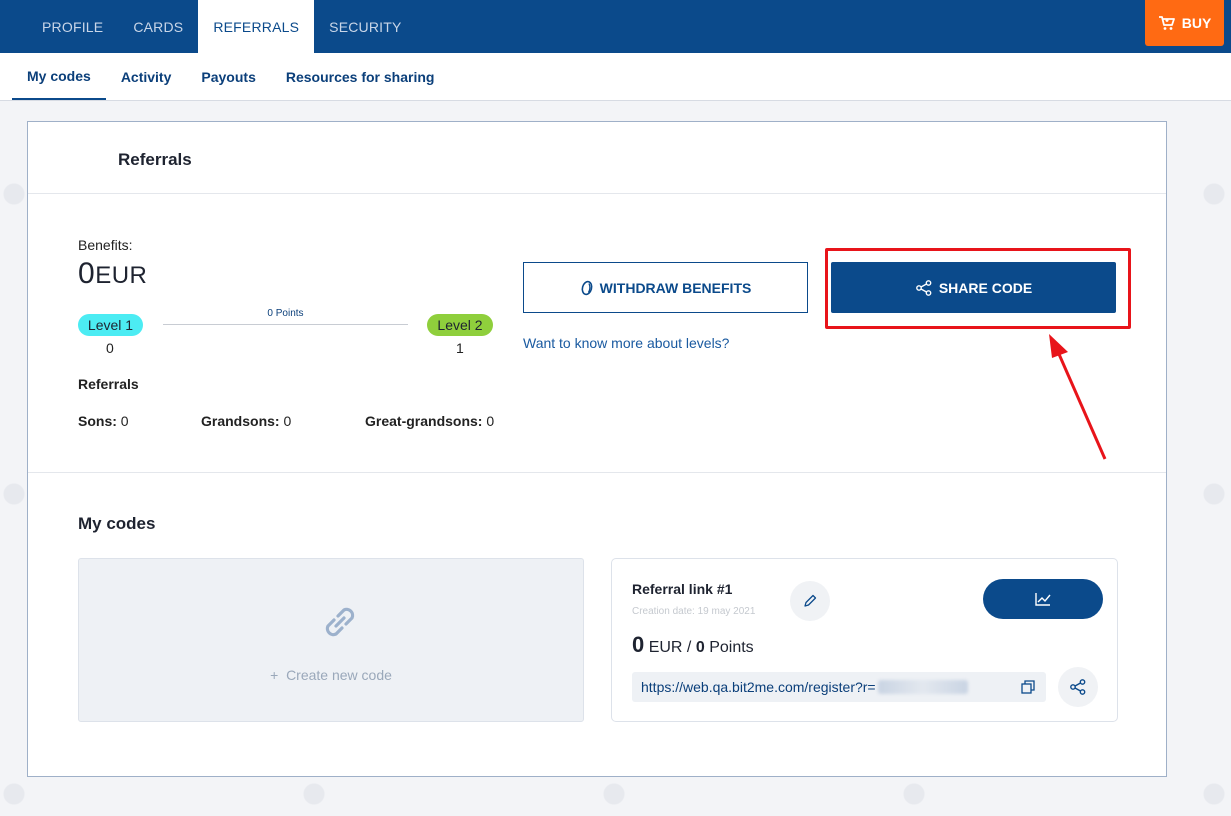 The width and height of the screenshot is (1231, 816). I want to click on my-codes-heading: My codes, so click(117, 523).